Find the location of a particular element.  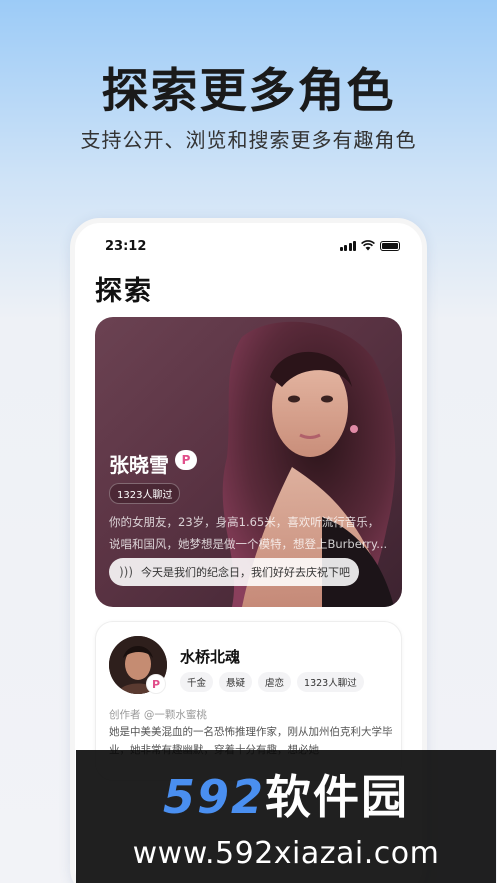

character-tags: 千金 悬疑 虐恋 1323人聊过 is located at coordinates (272, 682).